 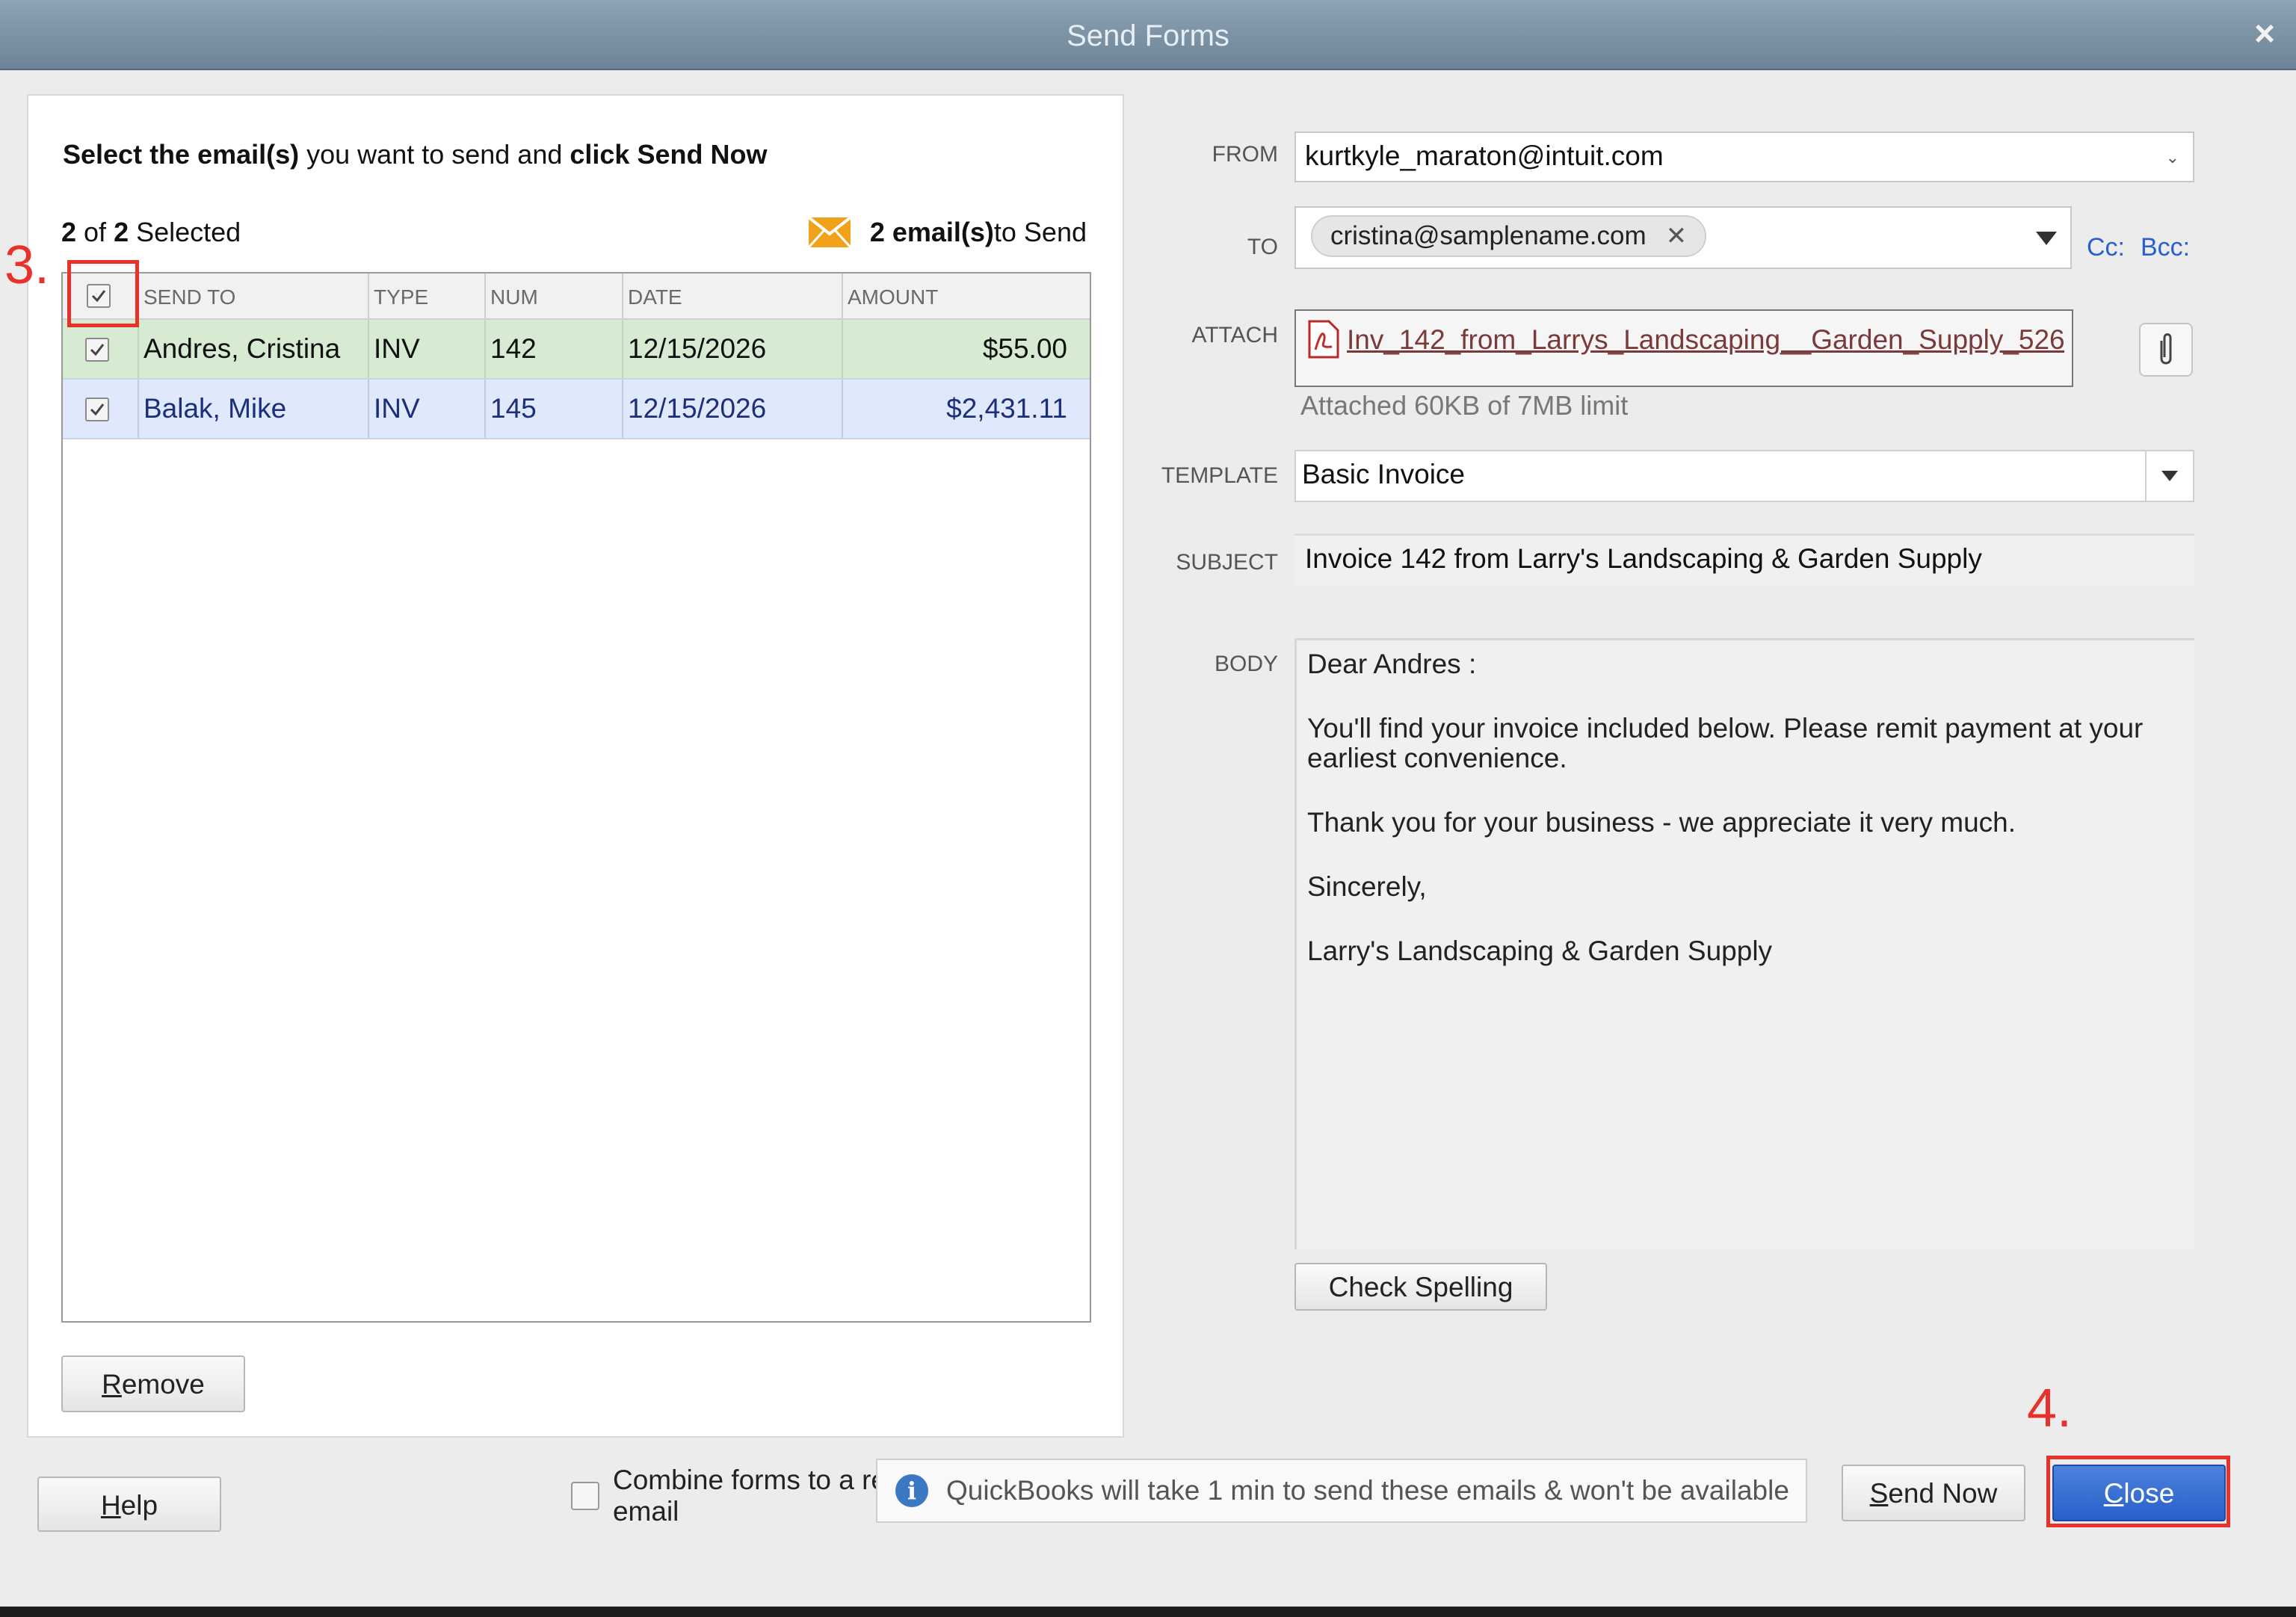 I want to click on step-3-highlight-box, so click(x=103, y=293).